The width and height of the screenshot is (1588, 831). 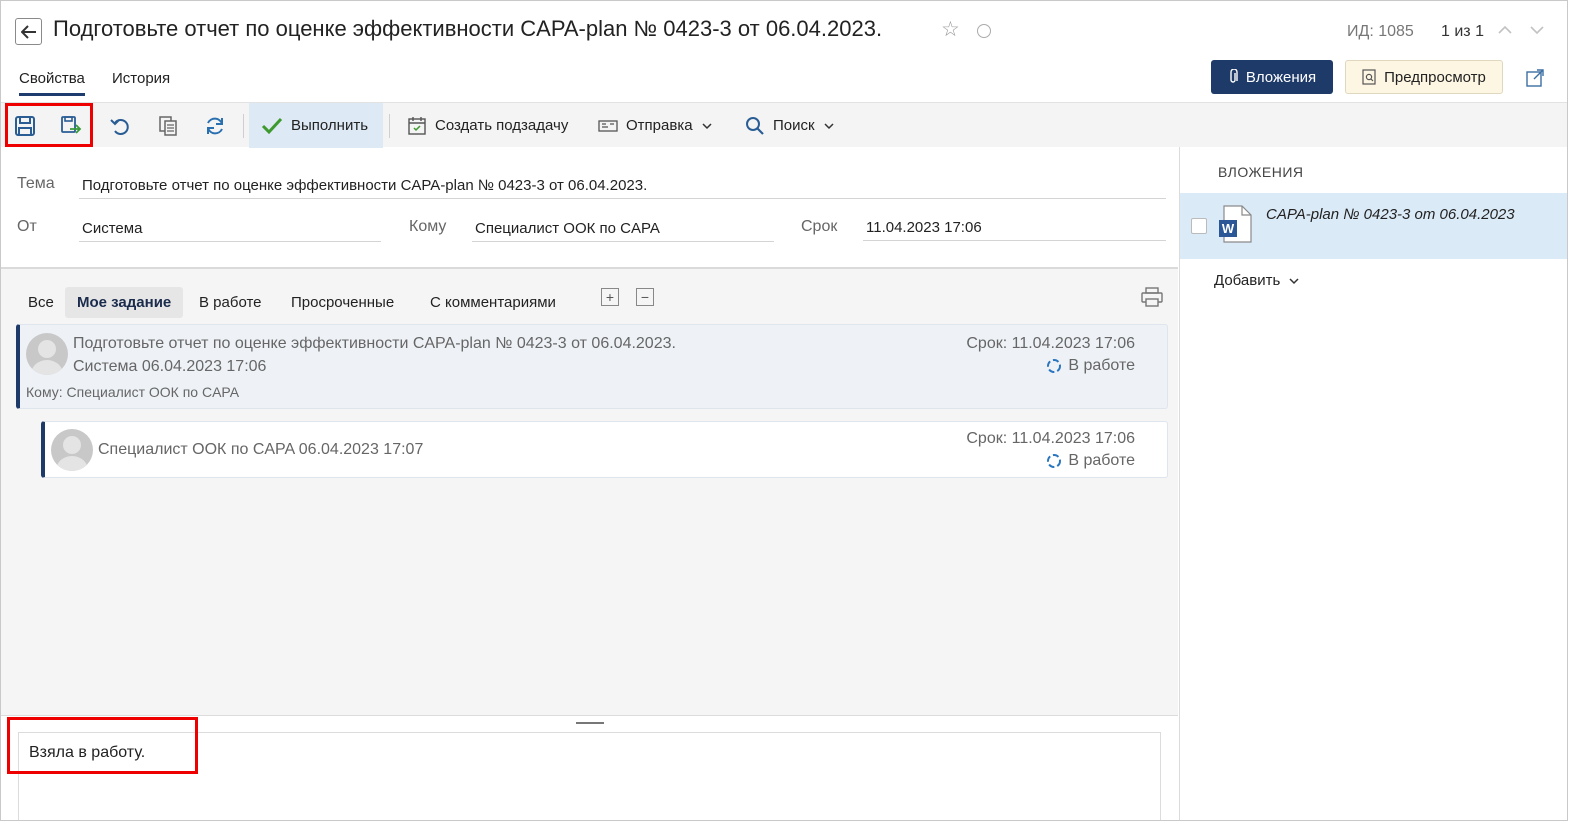 I want to click on add-attachment-label: Добавить, so click(x=1247, y=280).